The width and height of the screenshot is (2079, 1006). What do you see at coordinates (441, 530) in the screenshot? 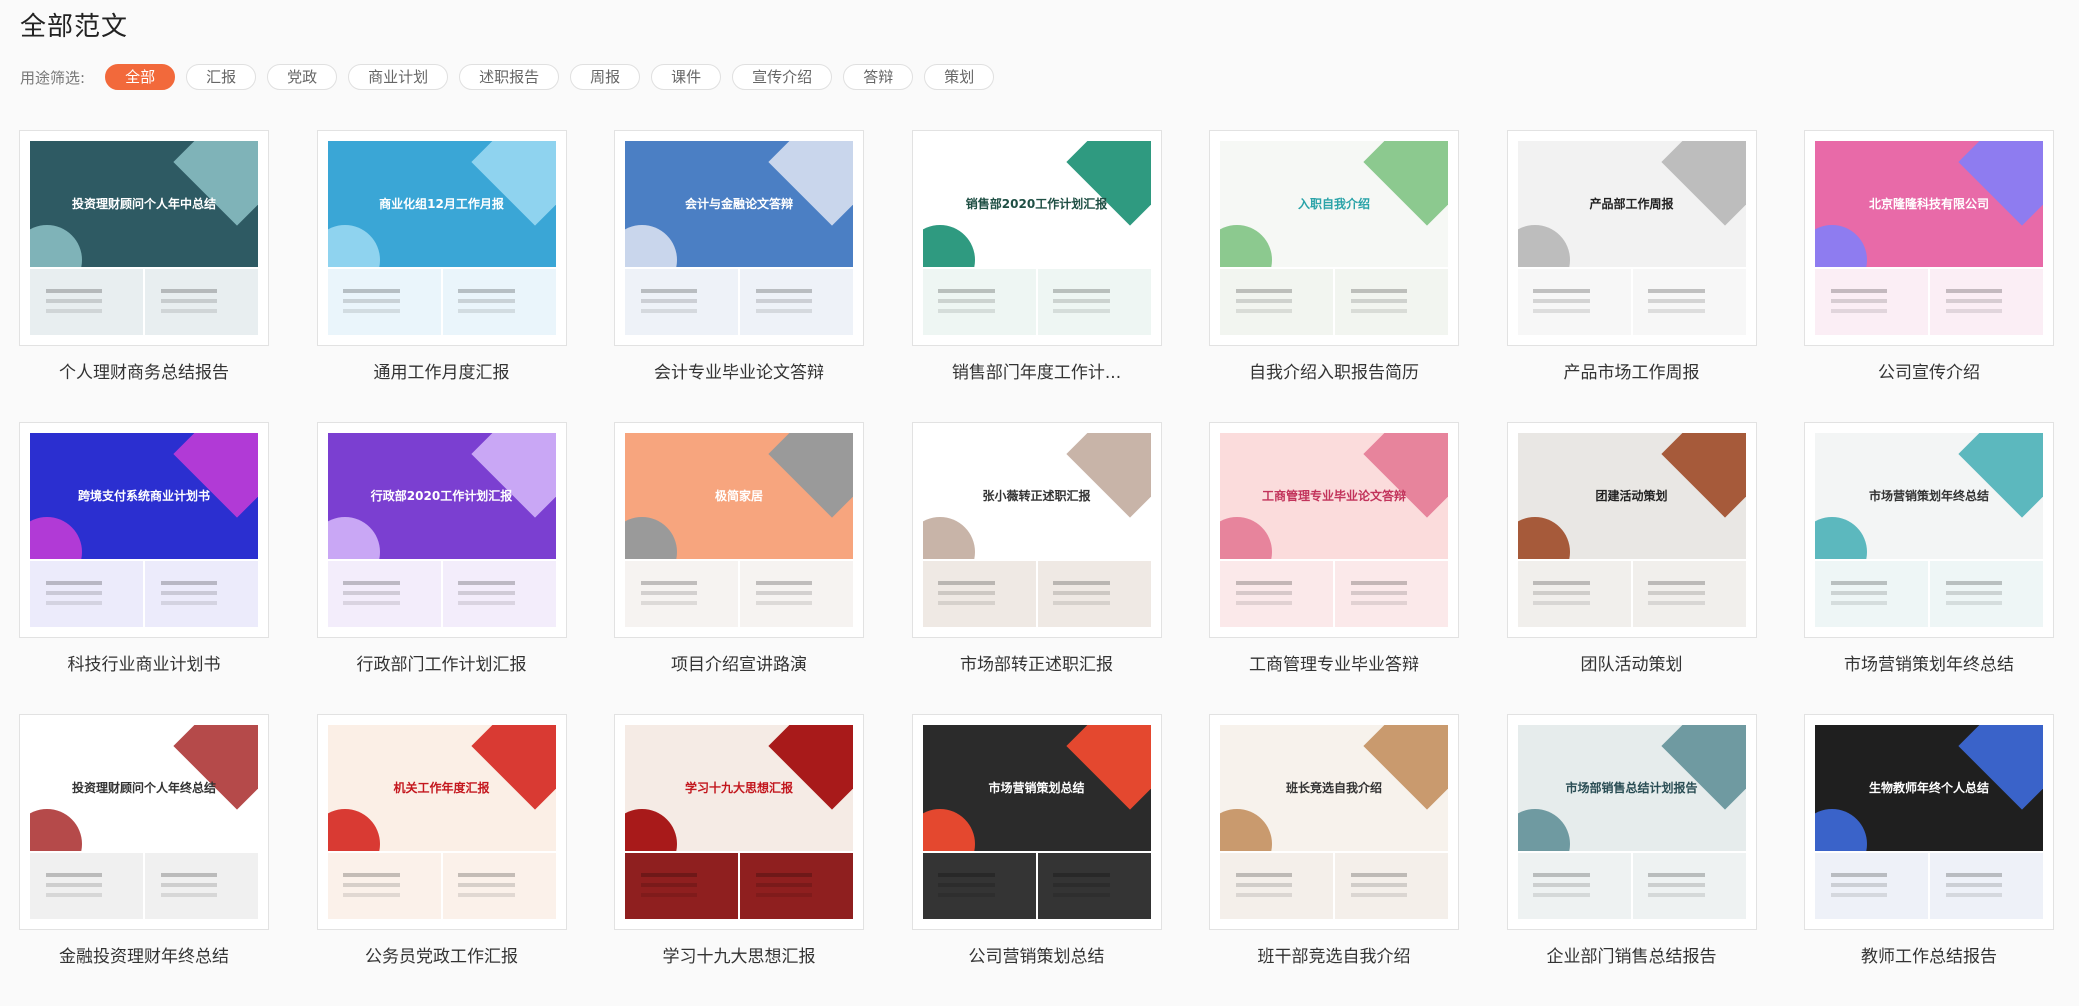
I see `template-thumbnail: 行政部2020工作计划汇报` at bounding box center [441, 530].